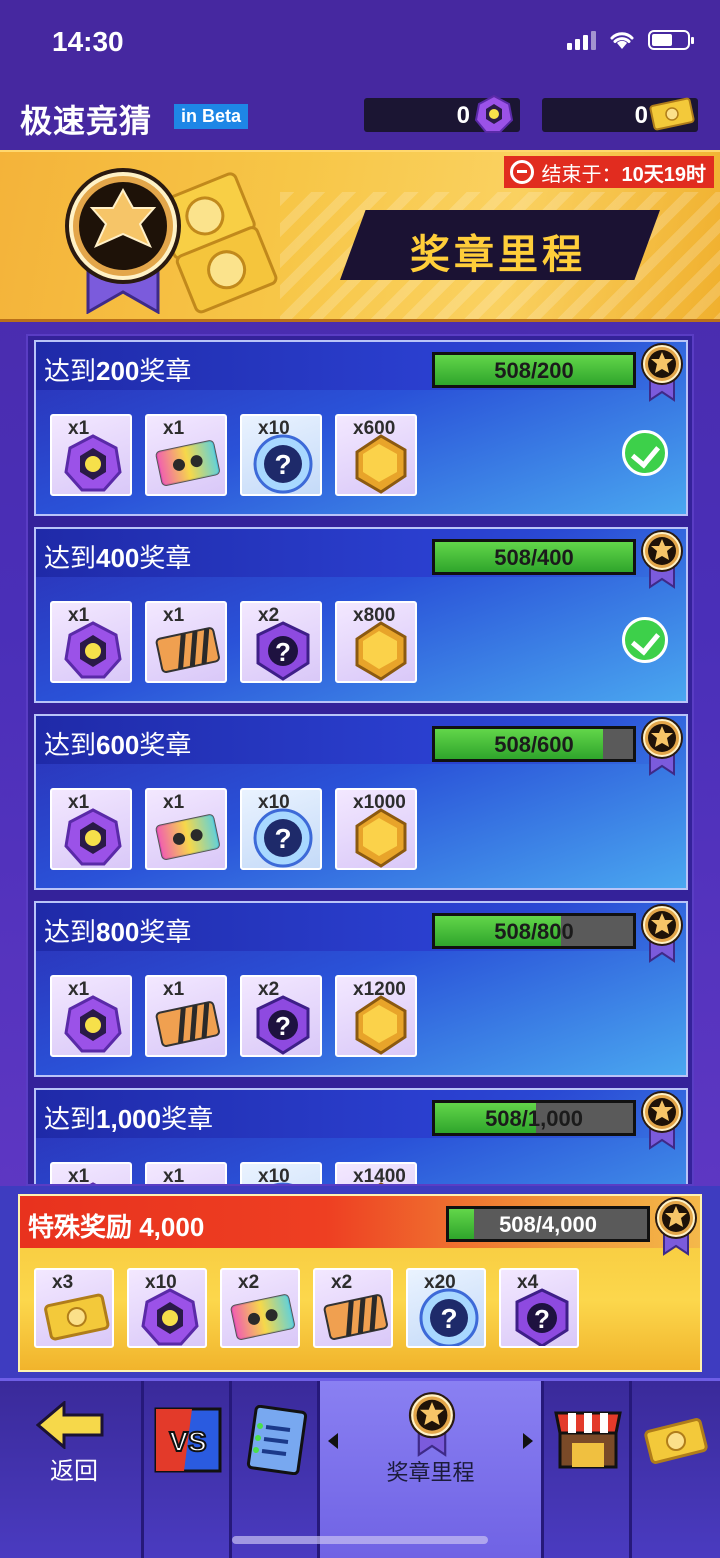  I want to click on event-timer: 结束于：10天19时, so click(608, 172).